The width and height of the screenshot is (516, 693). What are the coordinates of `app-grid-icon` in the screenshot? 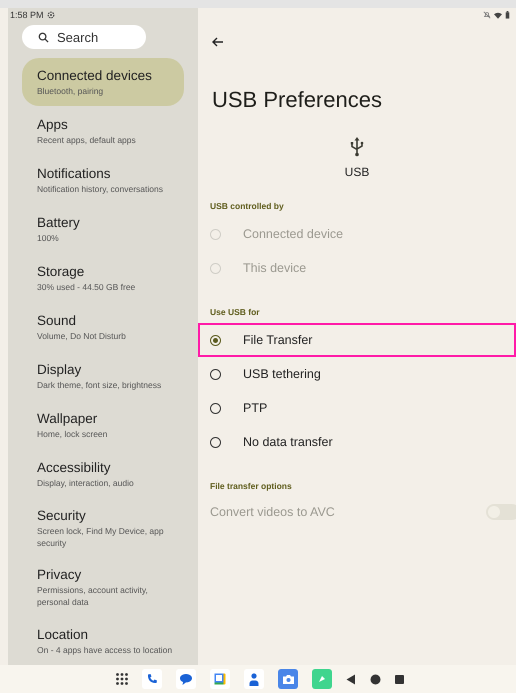 It's located at (122, 679).